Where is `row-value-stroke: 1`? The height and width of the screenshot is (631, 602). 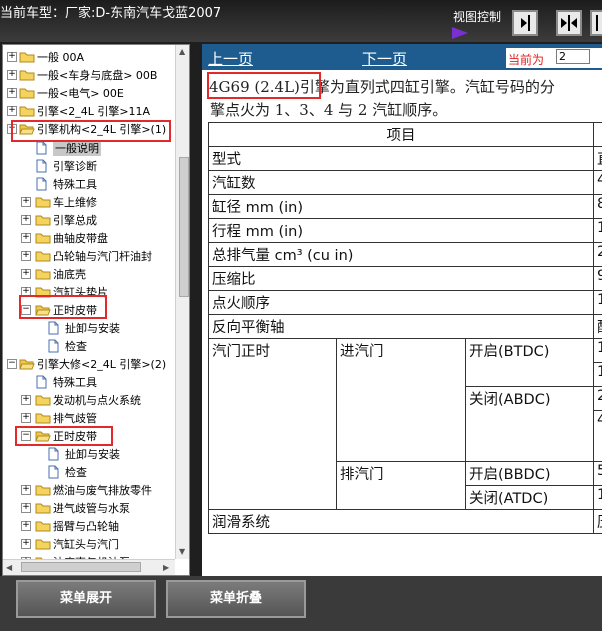
row-value-stroke: 1 is located at coordinates (597, 230).